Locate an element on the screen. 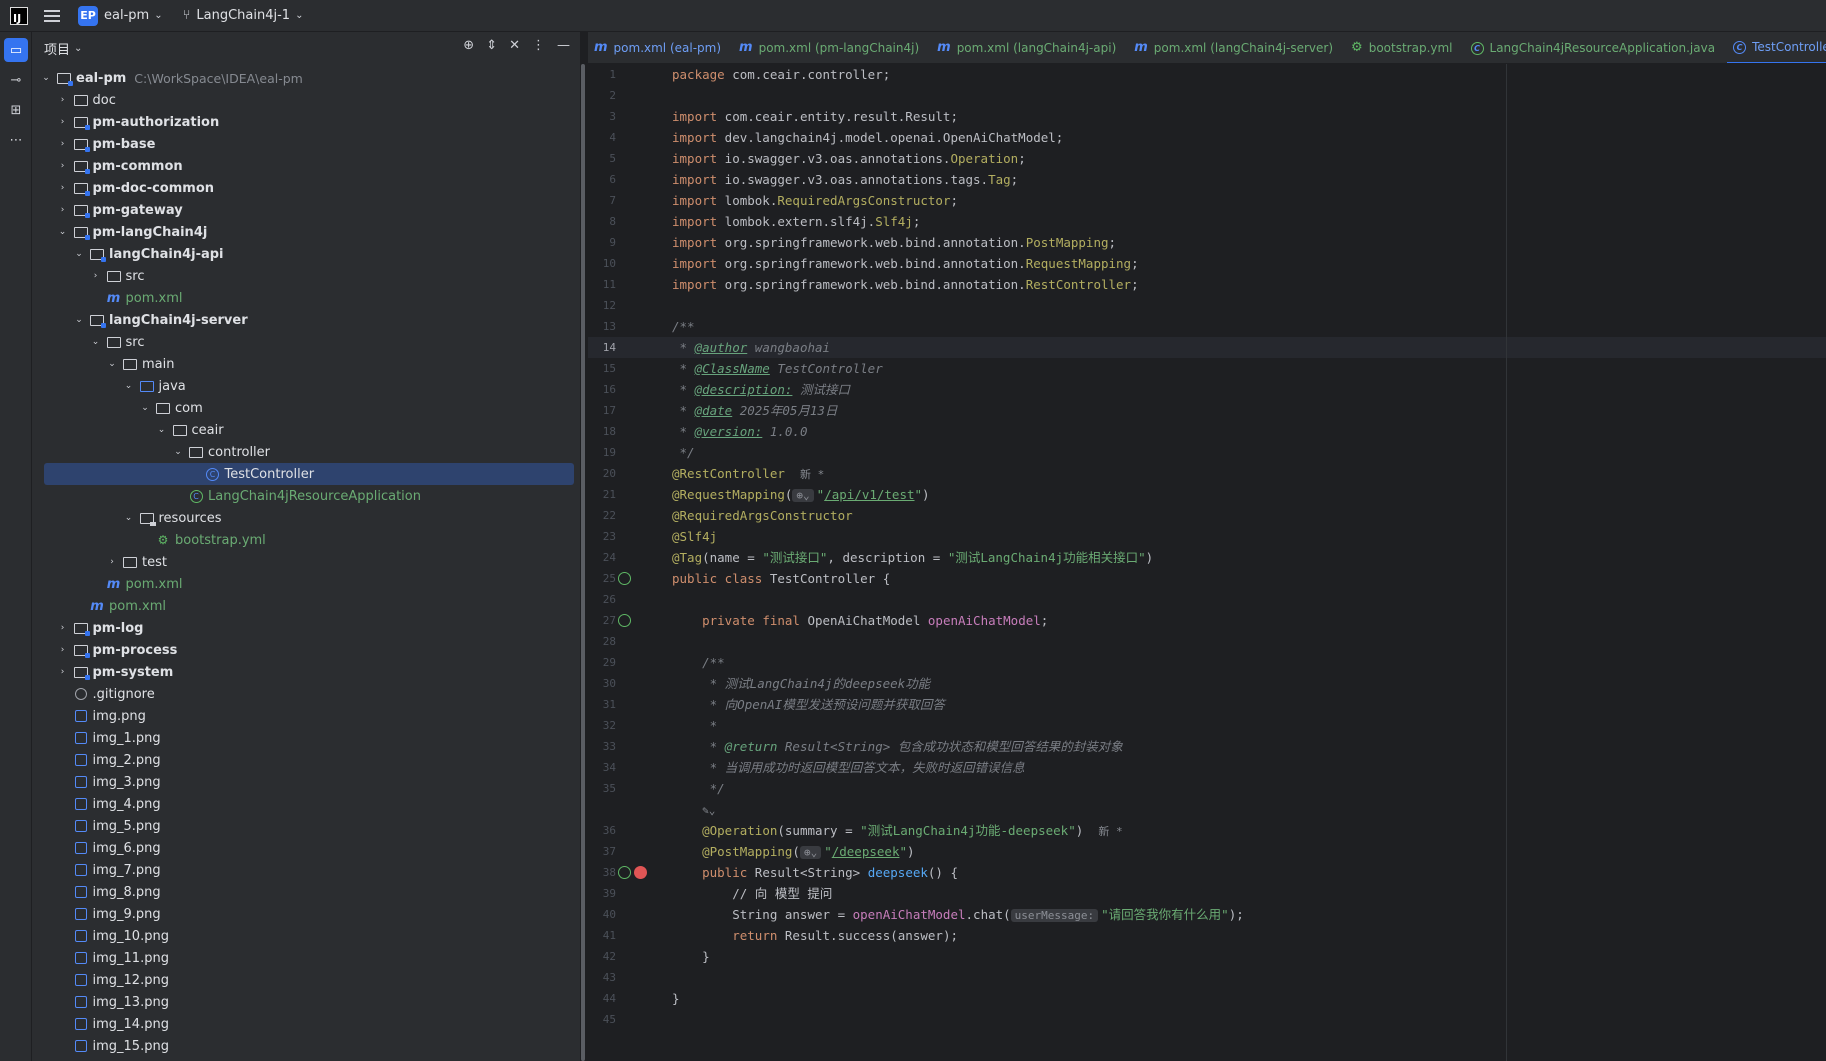 The width and height of the screenshot is (1826, 1061). code-line: 37 @PostMapping(⊕⌄ "/deepseek") is located at coordinates (1207, 851).